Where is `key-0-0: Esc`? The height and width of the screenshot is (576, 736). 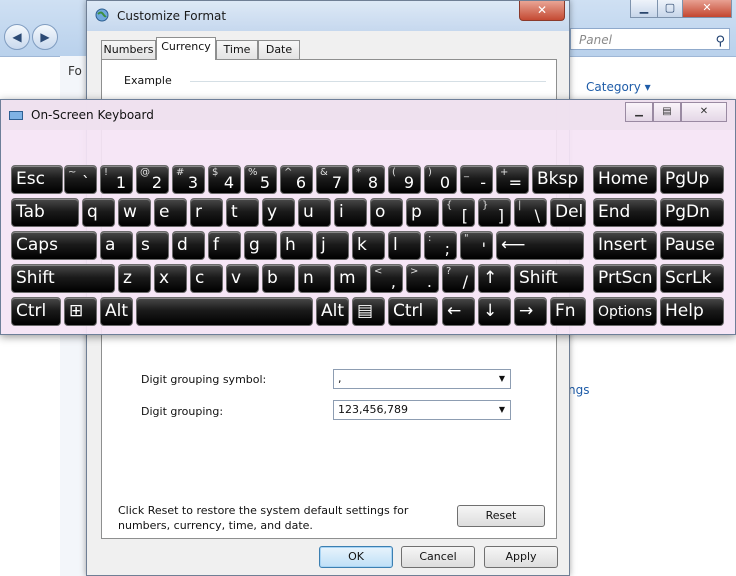
key-0-0: Esc is located at coordinates (37, 179).